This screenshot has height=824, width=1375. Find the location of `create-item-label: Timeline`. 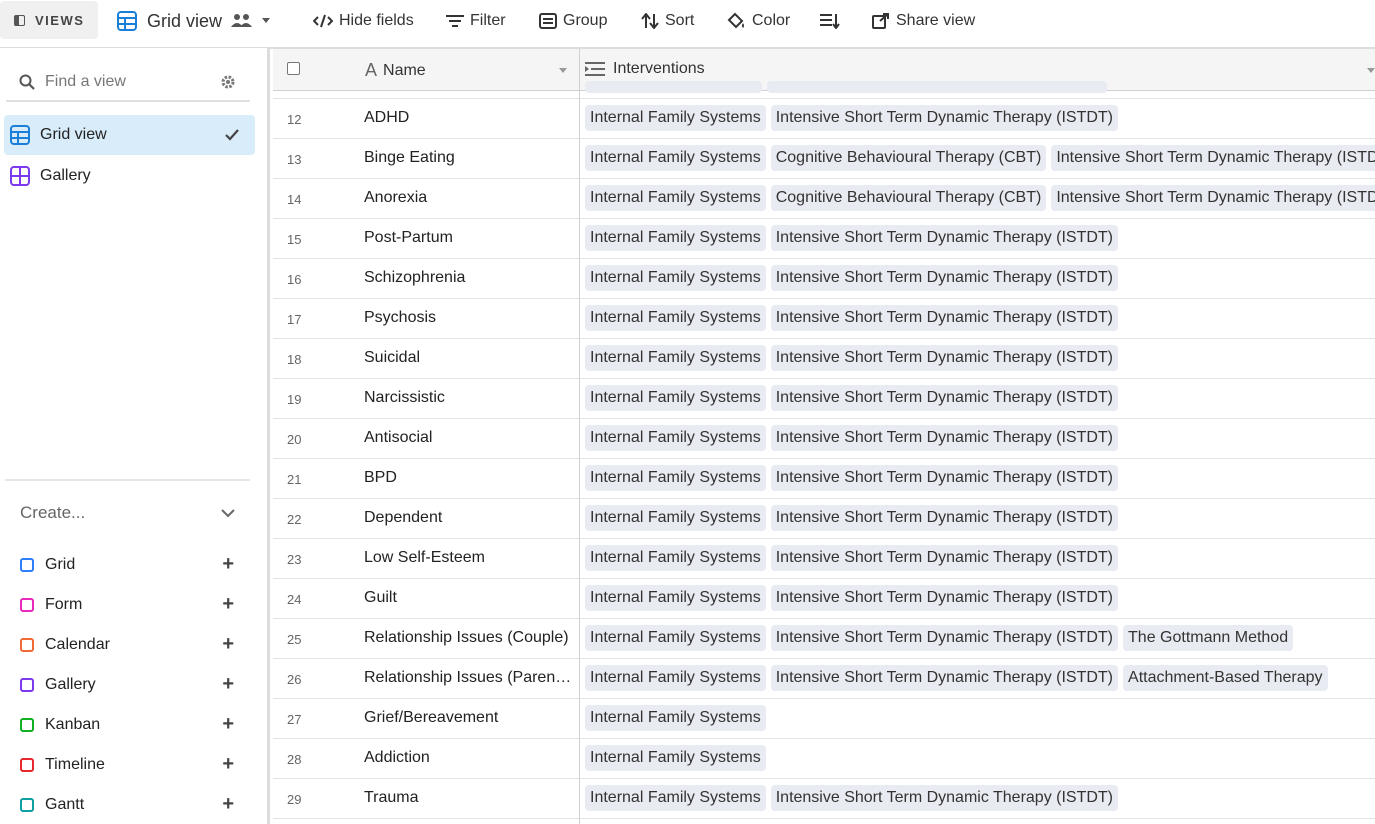

create-item-label: Timeline is located at coordinates (75, 764).